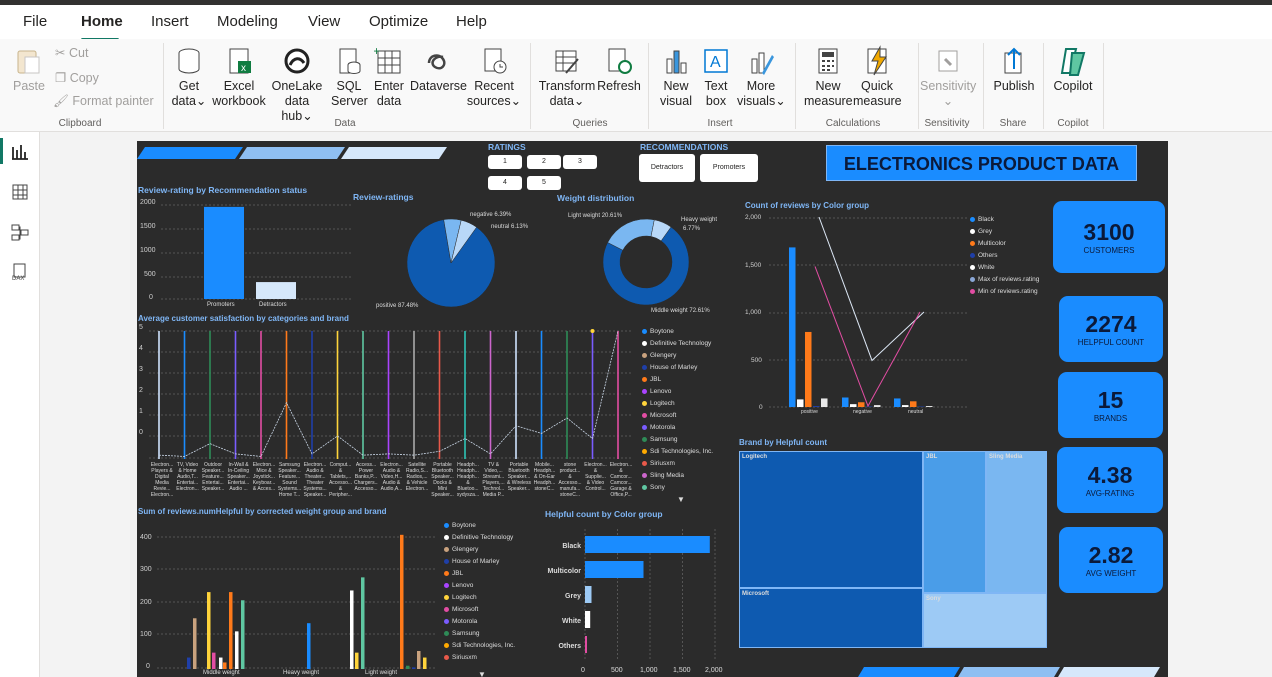 Image resolution: width=1272 pixels, height=677 pixels. Describe the element at coordinates (716, 77) in the screenshot. I see `text-box-button: A Text box` at that location.